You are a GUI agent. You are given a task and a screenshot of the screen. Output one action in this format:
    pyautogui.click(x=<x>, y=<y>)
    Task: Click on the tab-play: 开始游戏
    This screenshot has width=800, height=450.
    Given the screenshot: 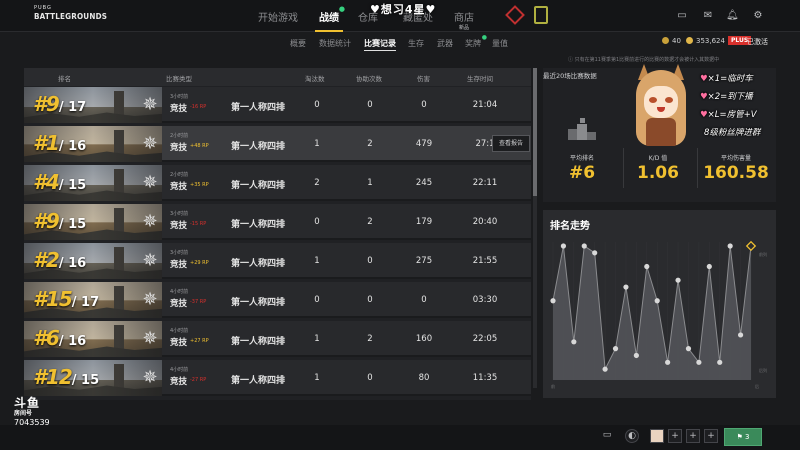 What is the action you would take?
    pyautogui.click(x=278, y=16)
    